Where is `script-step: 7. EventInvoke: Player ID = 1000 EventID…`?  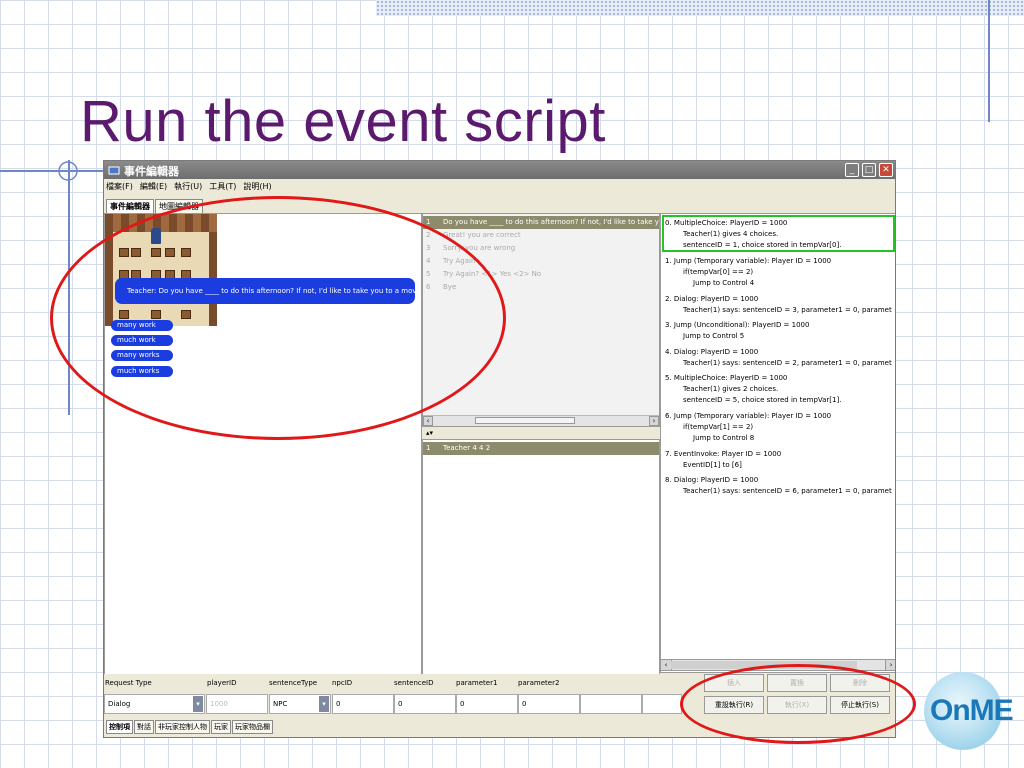 script-step: 7. EventInvoke: Player ID = 1000 EventID… is located at coordinates (723, 460).